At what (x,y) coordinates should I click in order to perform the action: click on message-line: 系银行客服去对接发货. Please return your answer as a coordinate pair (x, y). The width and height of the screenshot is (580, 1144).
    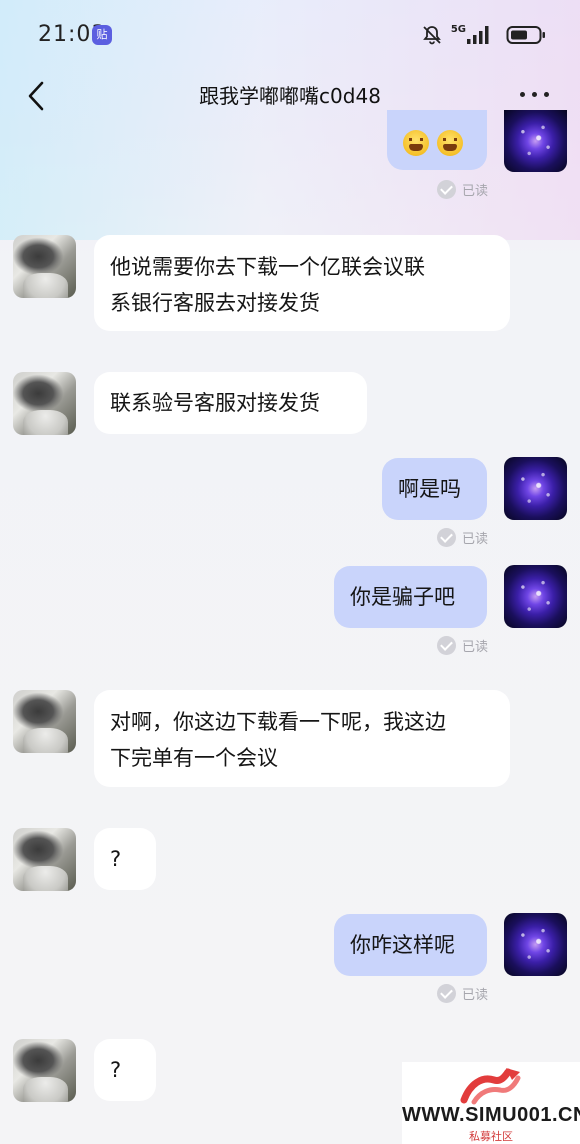
    Looking at the image, I should click on (215, 303).